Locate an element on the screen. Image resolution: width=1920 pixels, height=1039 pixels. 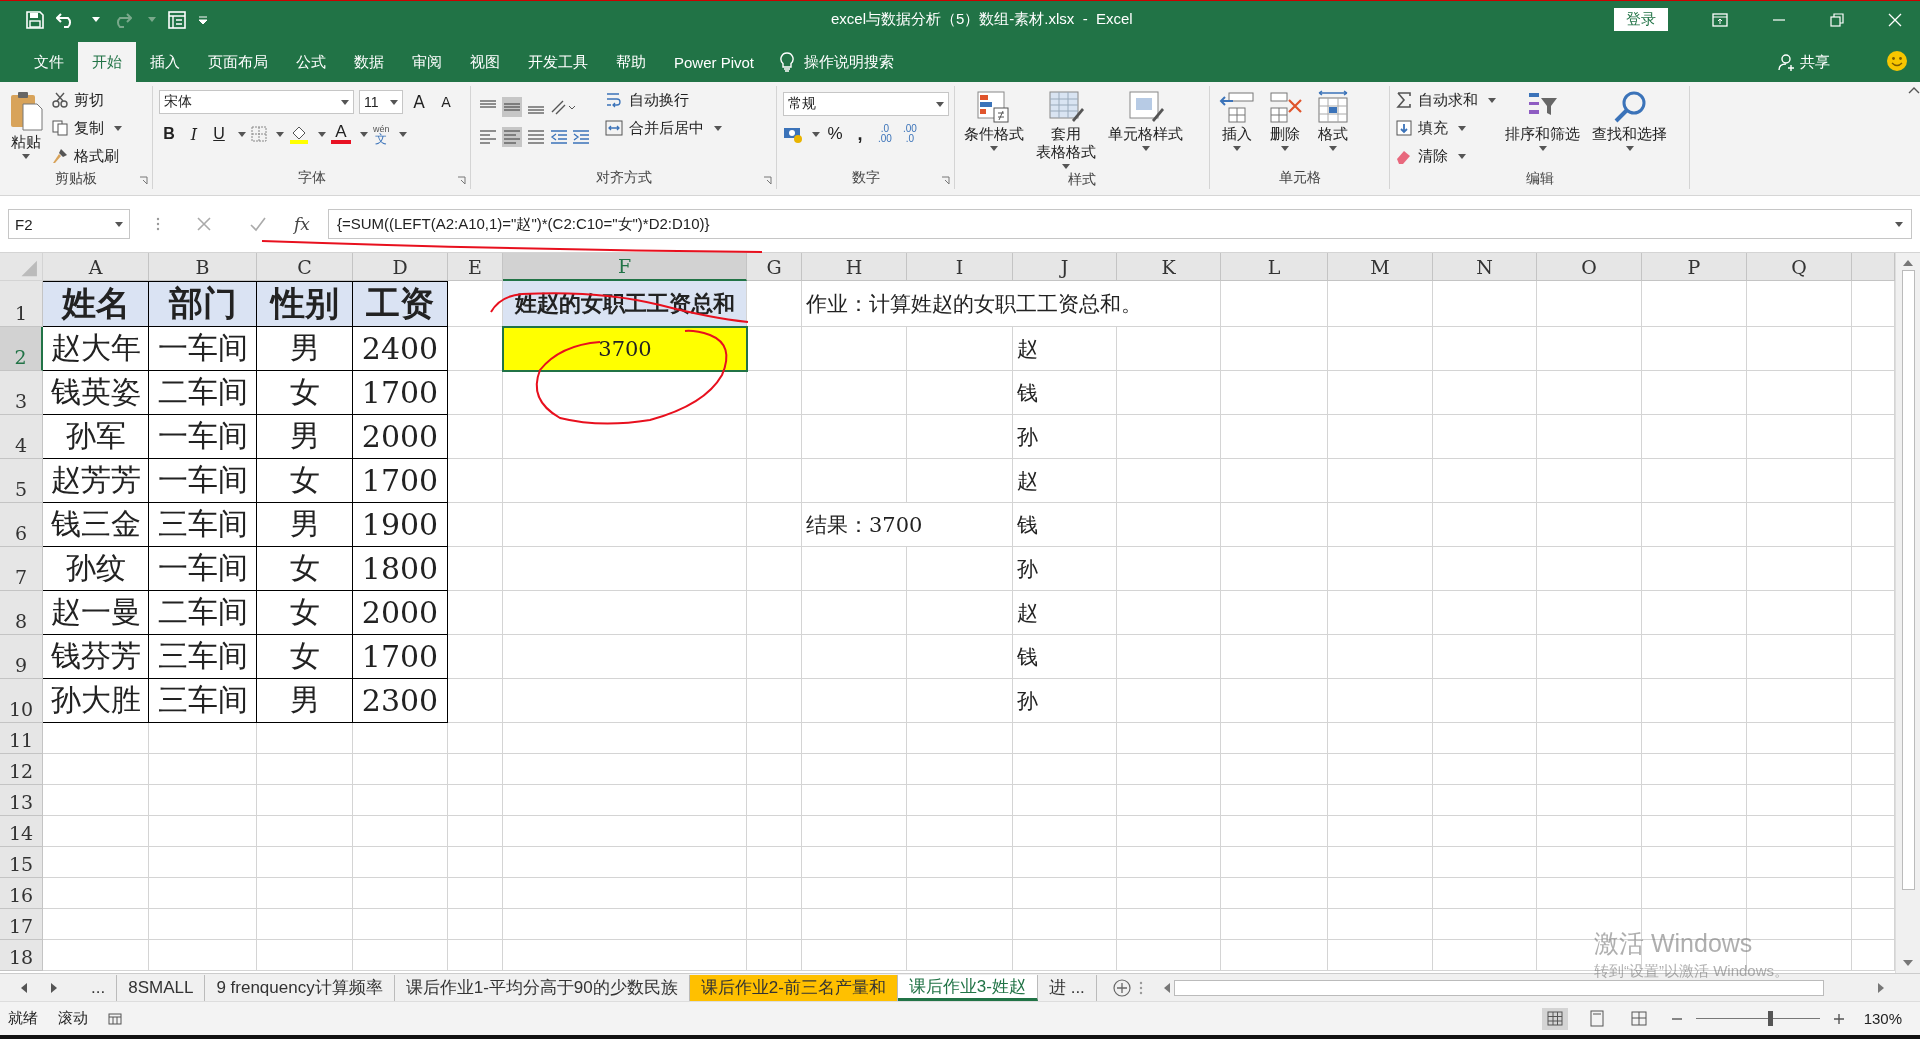
save-icon is located at coordinates (35, 19).